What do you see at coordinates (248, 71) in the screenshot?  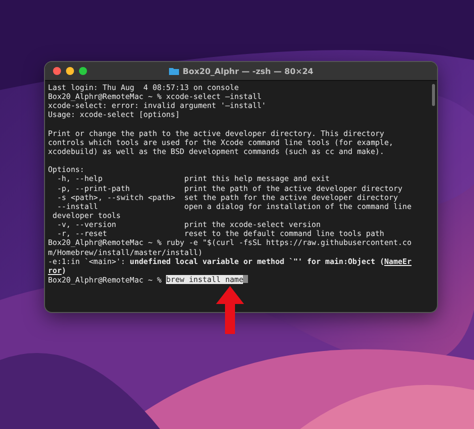 I see `window-title: Box20_Alphr — -zsh — 80×24` at bounding box center [248, 71].